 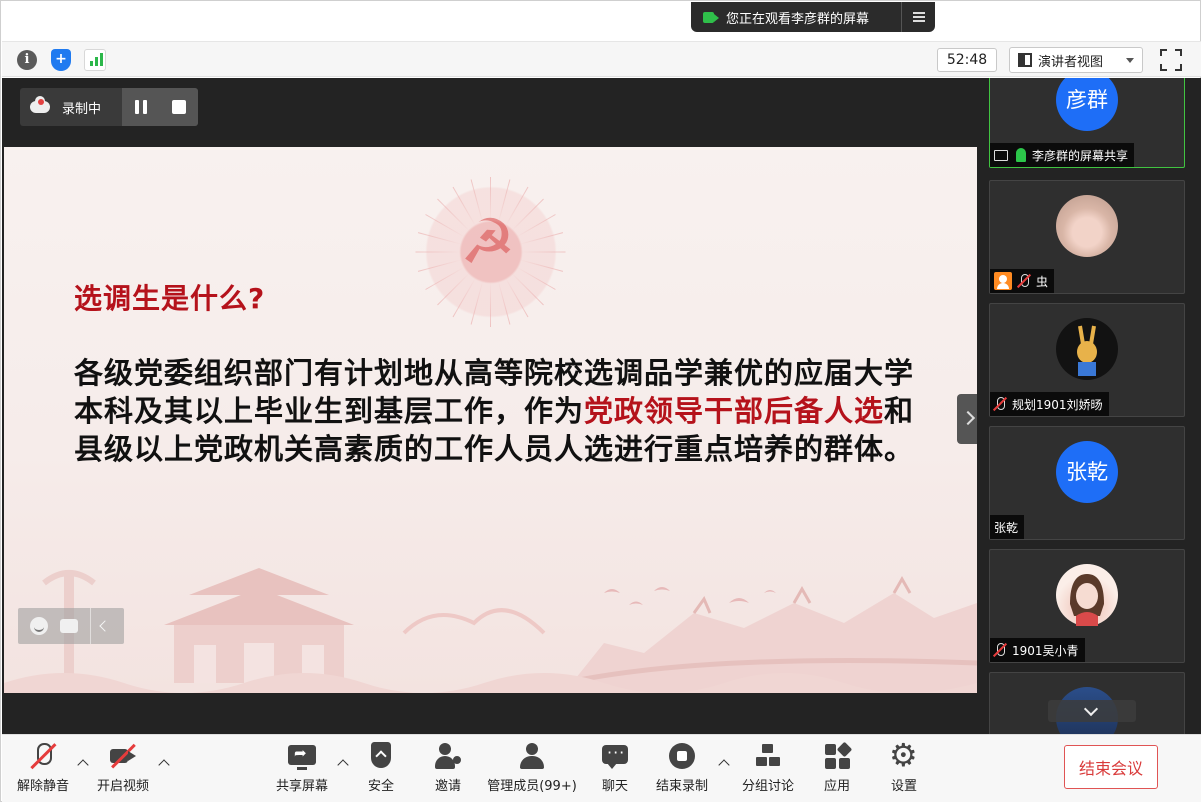 I want to click on participant-name-tag: 李彦群的屏幕共享, so click(x=1062, y=155).